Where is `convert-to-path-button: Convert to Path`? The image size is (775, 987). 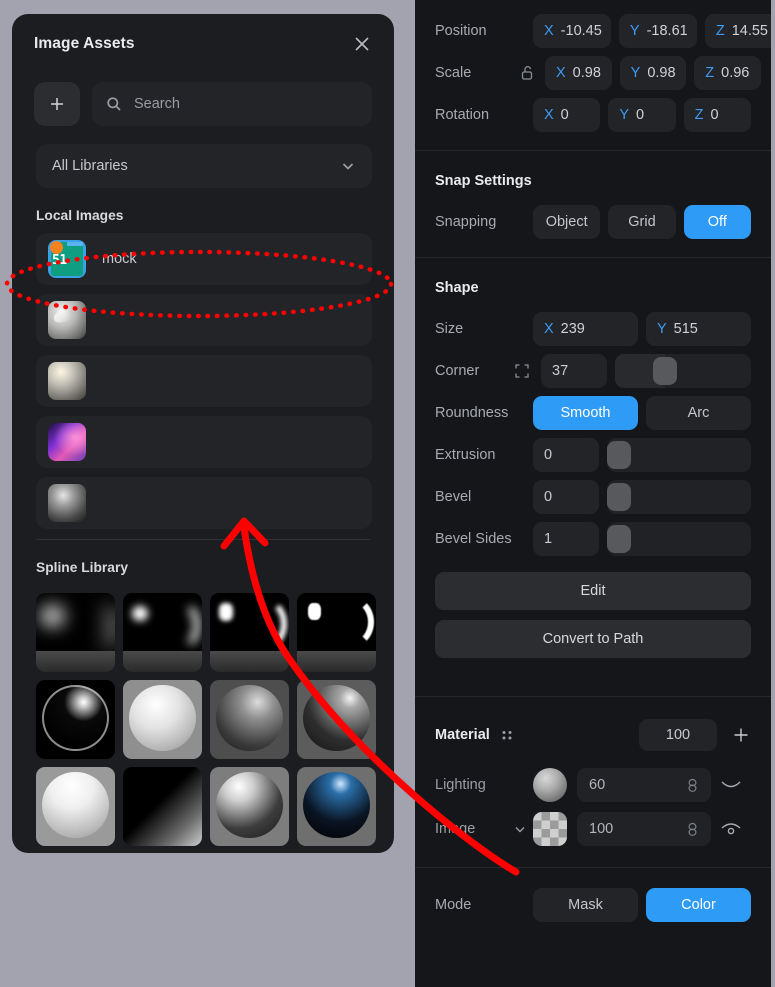
convert-to-path-button: Convert to Path is located at coordinates (593, 639).